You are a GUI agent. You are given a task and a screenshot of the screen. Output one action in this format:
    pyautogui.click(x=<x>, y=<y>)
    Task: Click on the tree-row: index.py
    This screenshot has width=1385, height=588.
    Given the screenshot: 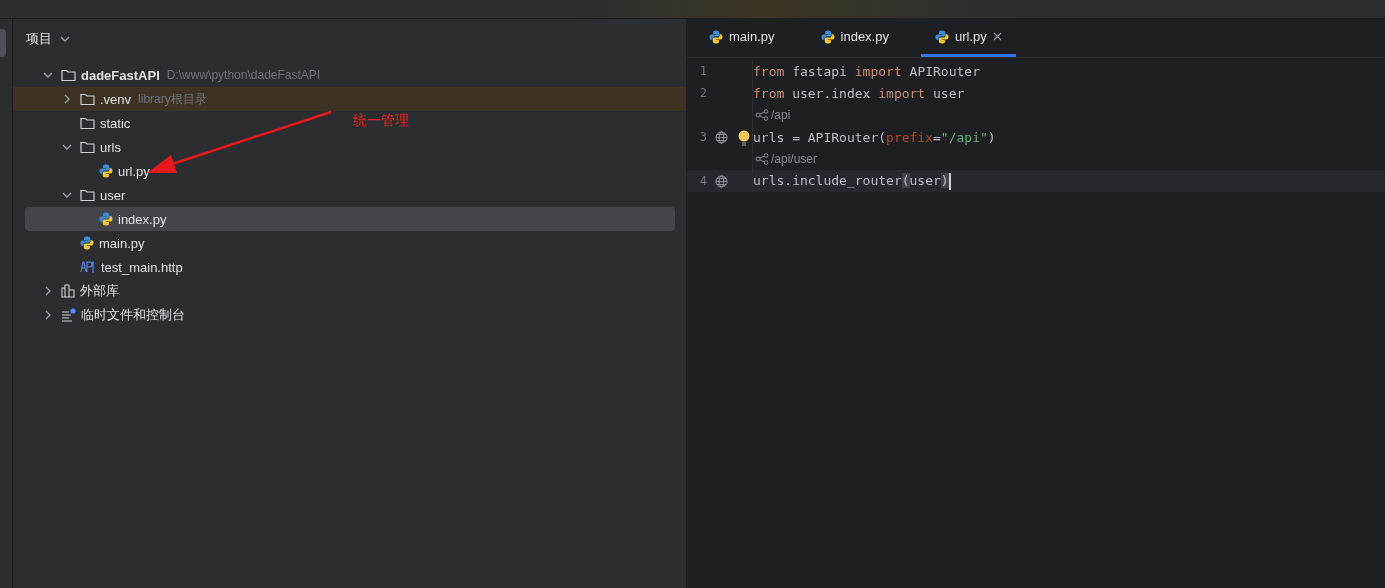 What is the action you would take?
    pyautogui.click(x=96, y=219)
    